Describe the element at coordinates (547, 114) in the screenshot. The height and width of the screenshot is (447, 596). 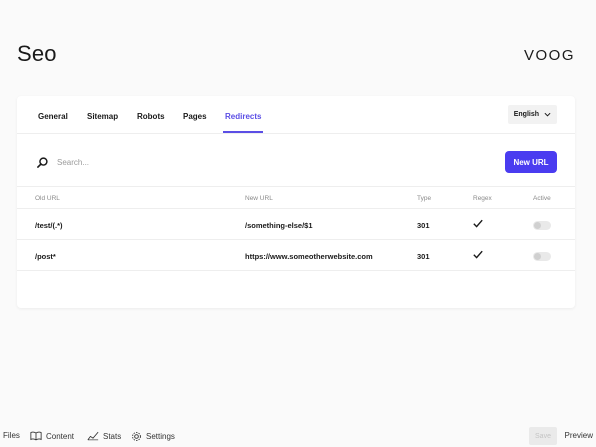
I see `chevron-down-icon` at that location.